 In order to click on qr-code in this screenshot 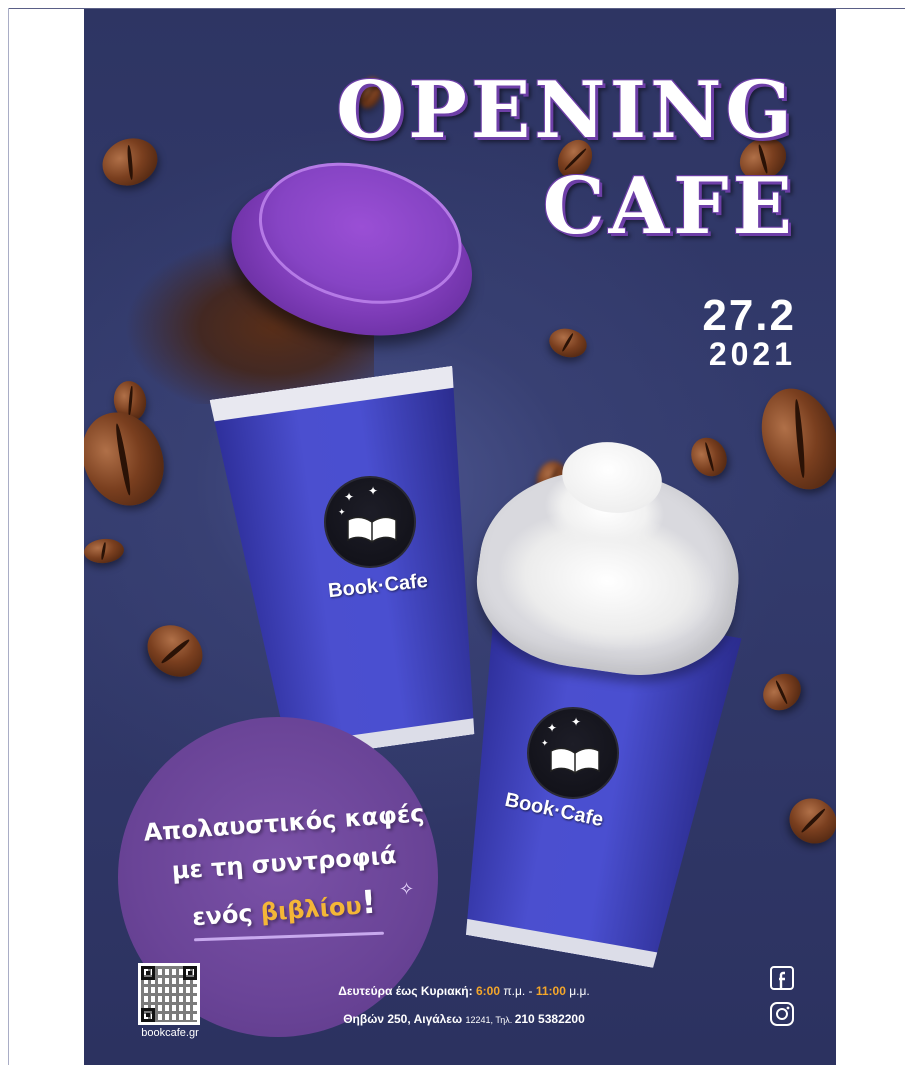, I will do `click(169, 994)`.